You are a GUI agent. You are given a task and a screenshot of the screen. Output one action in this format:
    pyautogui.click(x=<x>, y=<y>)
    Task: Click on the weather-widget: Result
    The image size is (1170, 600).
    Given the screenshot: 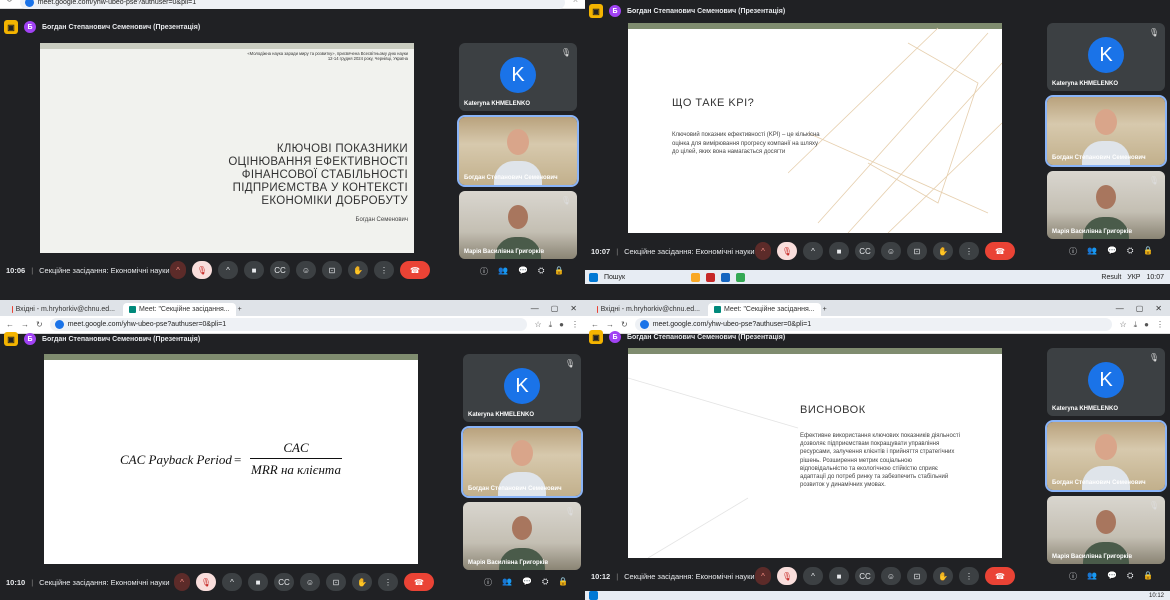 What is the action you would take?
    pyautogui.click(x=1111, y=277)
    